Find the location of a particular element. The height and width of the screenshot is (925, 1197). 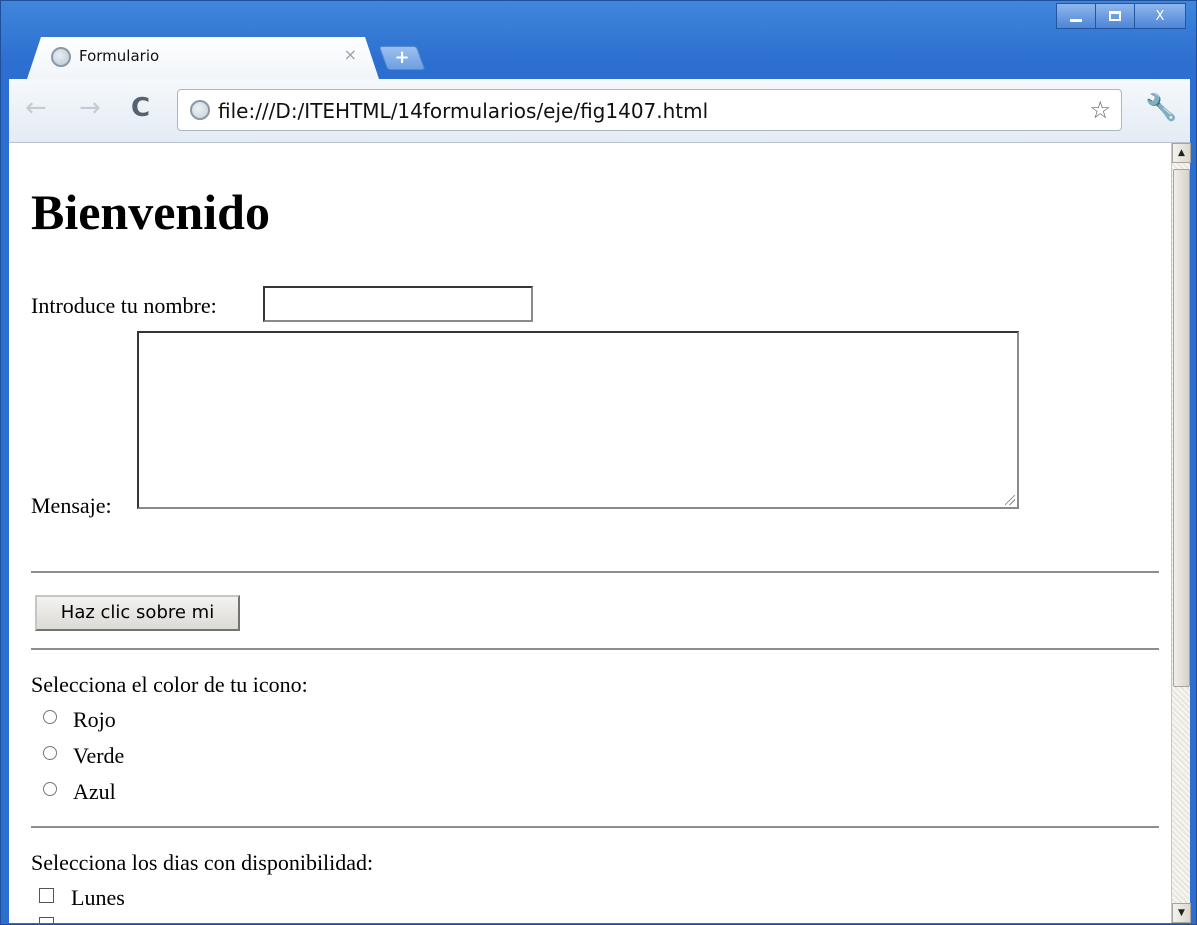

globe-icon is located at coordinates (61, 57).